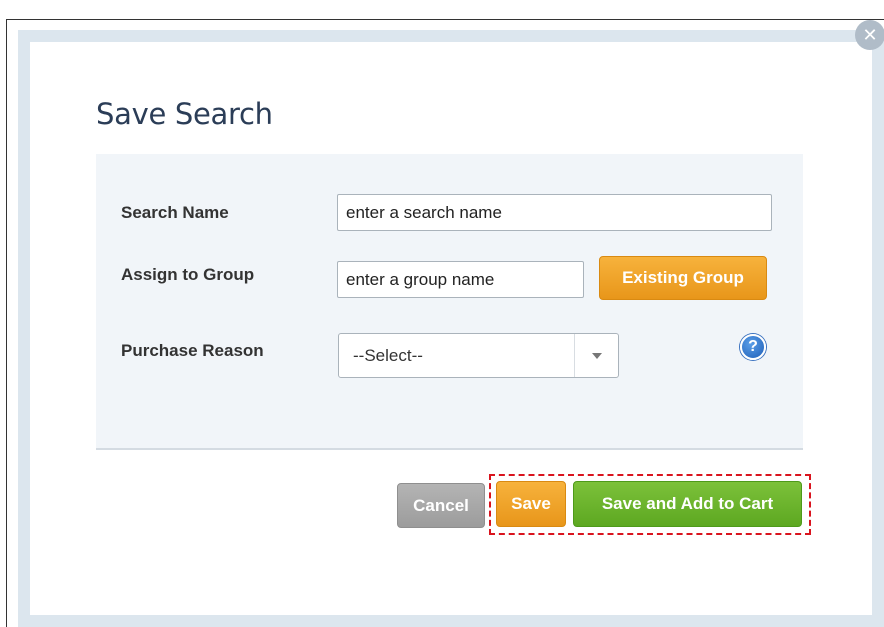  Describe the element at coordinates (388, 355) in the screenshot. I see `purchase-reason-selected: --Select--` at that location.